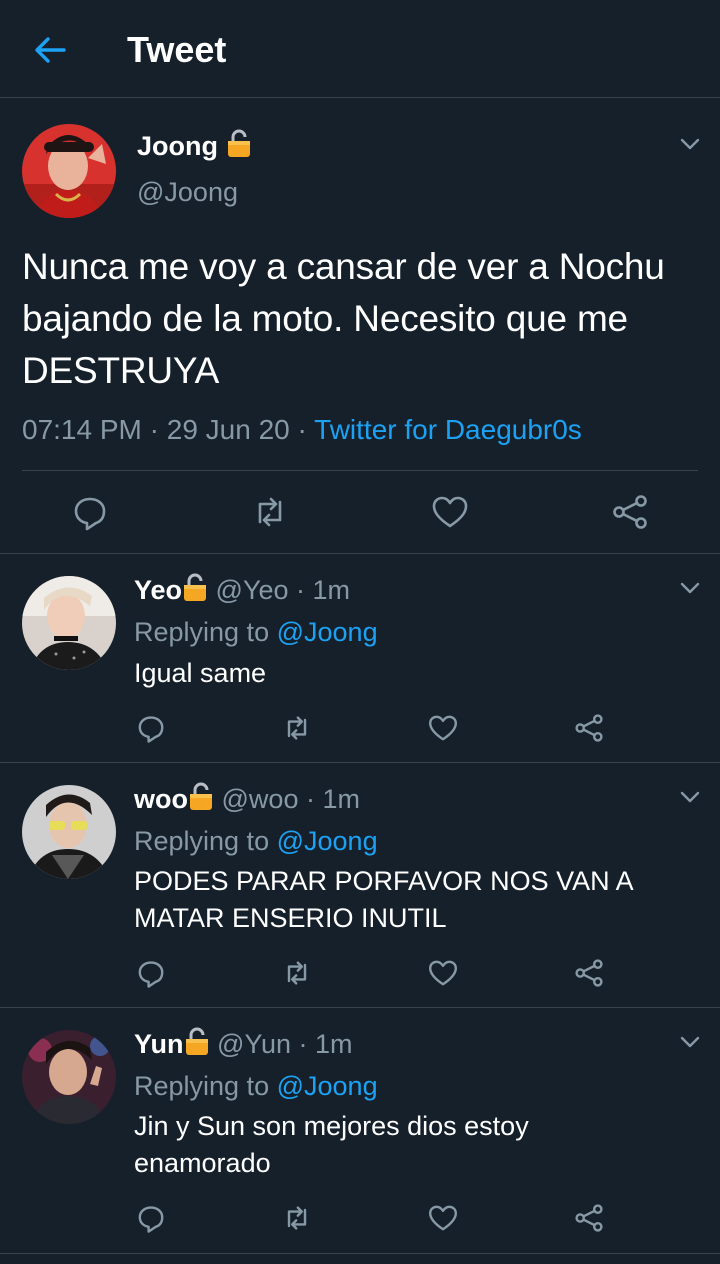 The width and height of the screenshot is (720, 1264). What do you see at coordinates (187, 192) in the screenshot?
I see `author-handle: @Joong` at bounding box center [187, 192].